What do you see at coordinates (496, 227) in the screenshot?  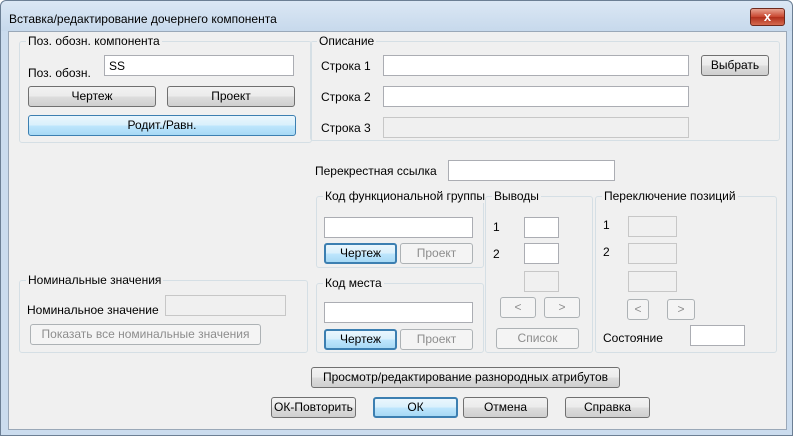 I see `pin1-label: 1` at bounding box center [496, 227].